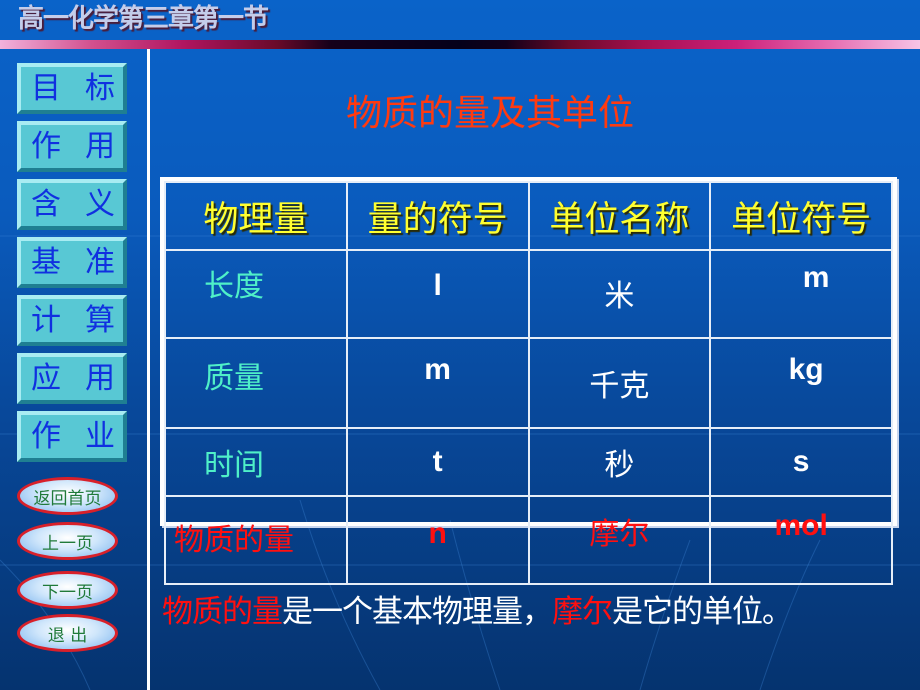  I want to click on nav-button-goal: 目 标, so click(72, 88).